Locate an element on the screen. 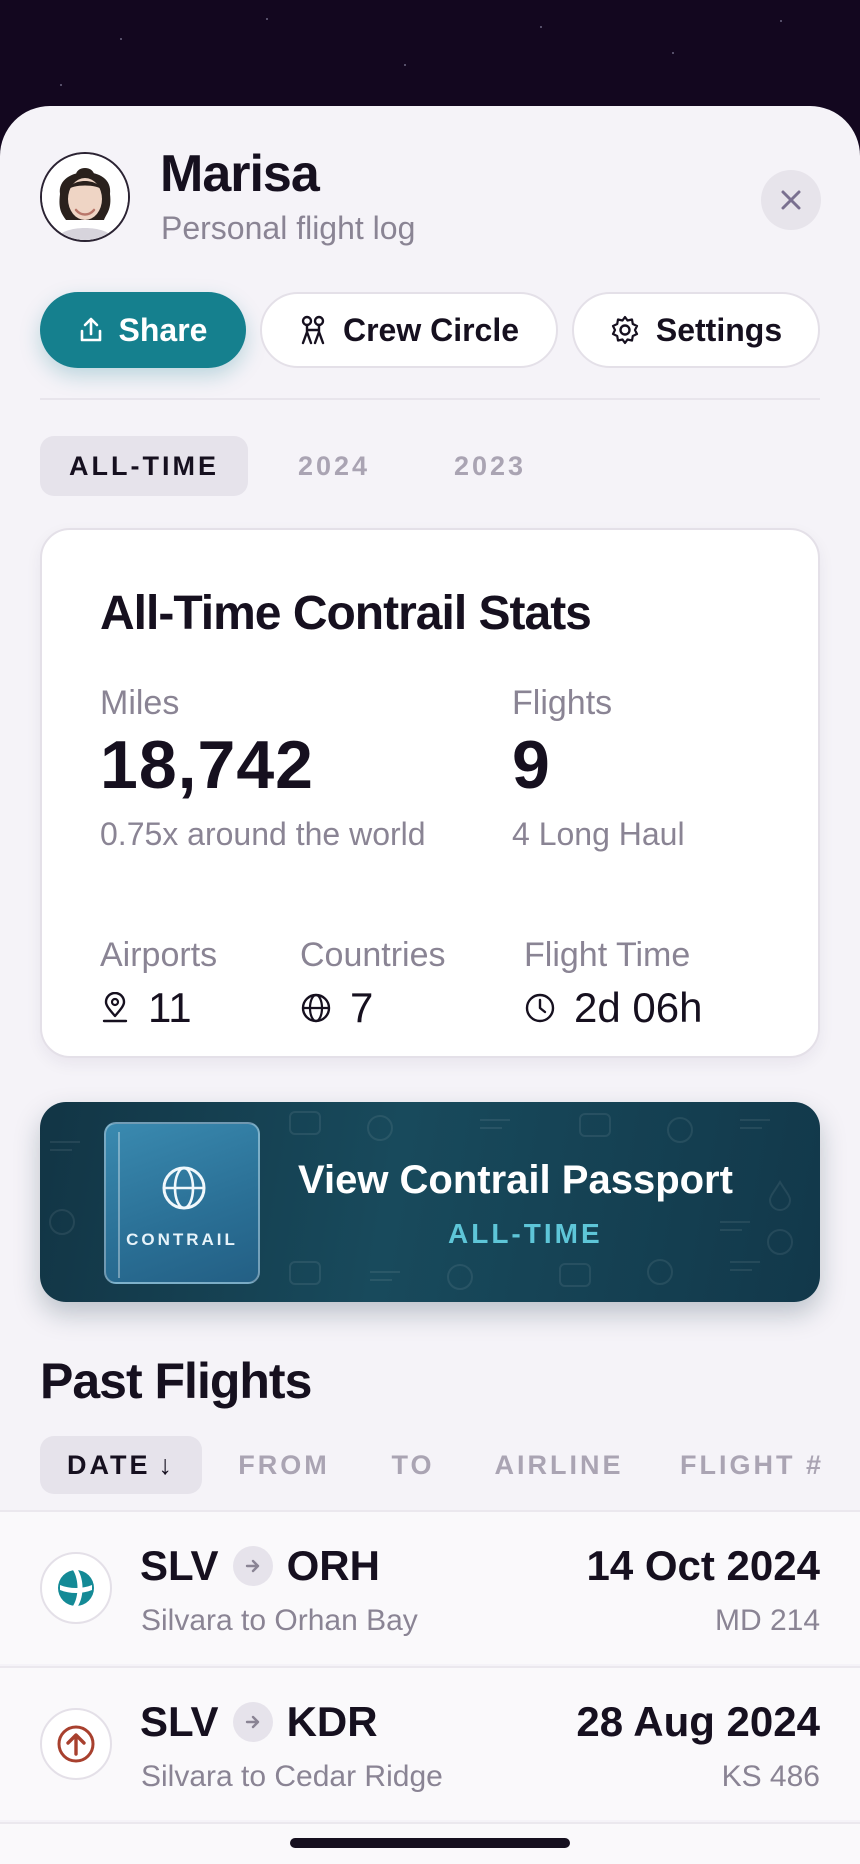 The height and width of the screenshot is (1864, 860). flight-description: Silvara to Orhan Bay is located at coordinates (279, 1620).